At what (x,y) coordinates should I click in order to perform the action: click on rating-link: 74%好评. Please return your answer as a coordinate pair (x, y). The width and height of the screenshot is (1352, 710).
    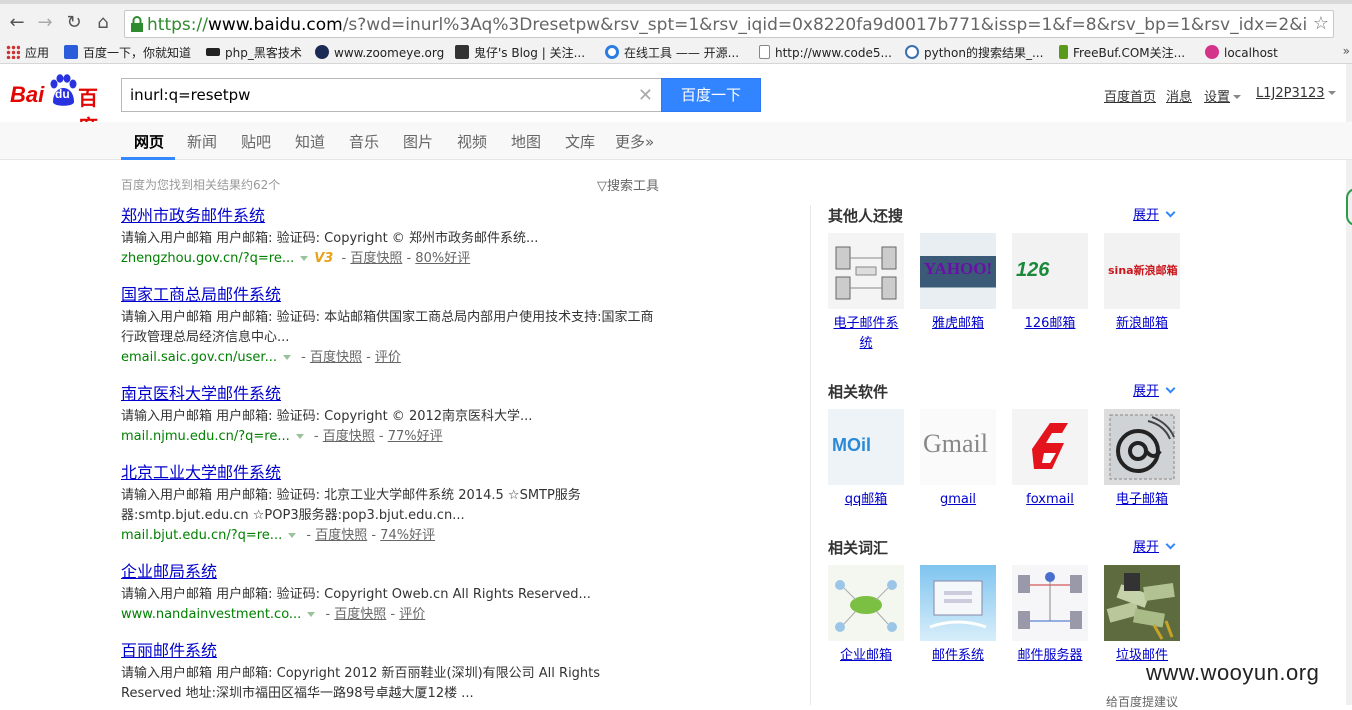
    Looking at the image, I should click on (407, 535).